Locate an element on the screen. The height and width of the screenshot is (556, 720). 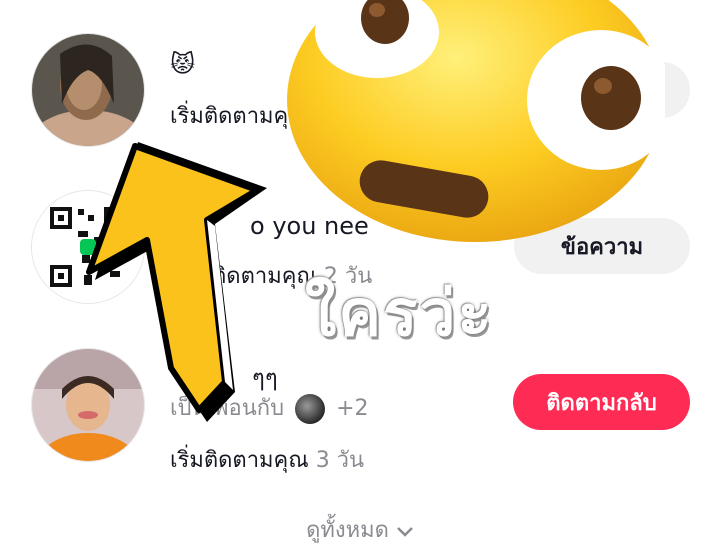
overlay-caption: ใครว่ะ is located at coordinates (399, 314).